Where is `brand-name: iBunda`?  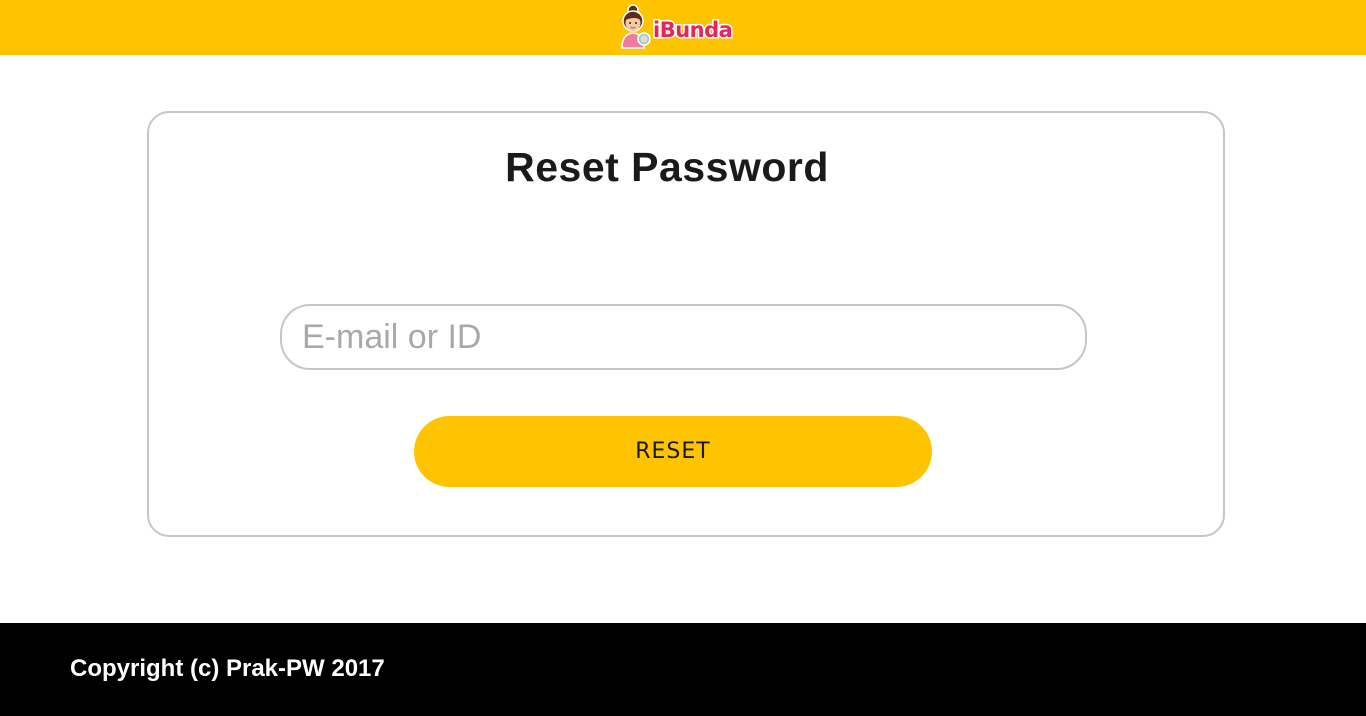
brand-name: iBunda is located at coordinates (692, 30).